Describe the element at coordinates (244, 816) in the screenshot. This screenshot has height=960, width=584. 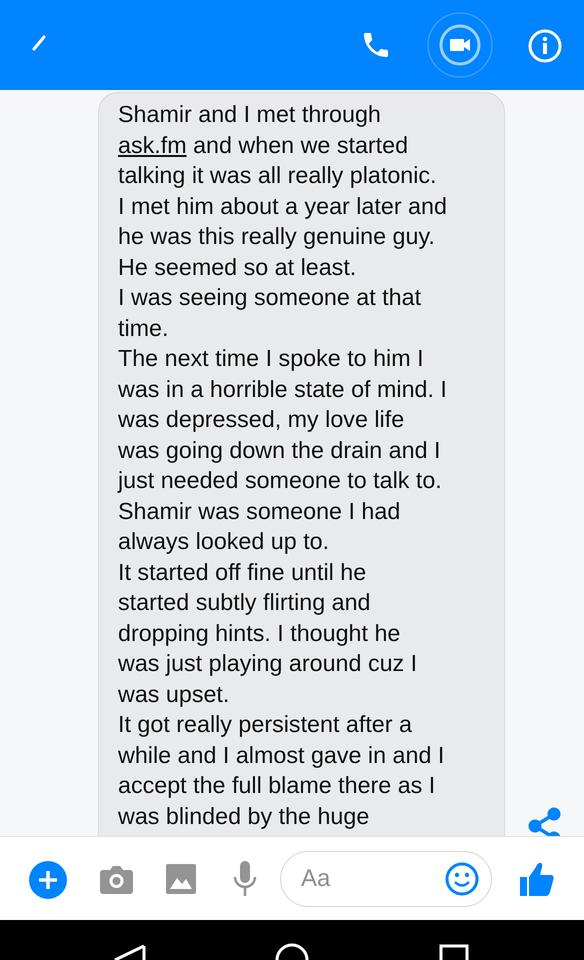
I see `message-line: was blinded by the huge` at that location.